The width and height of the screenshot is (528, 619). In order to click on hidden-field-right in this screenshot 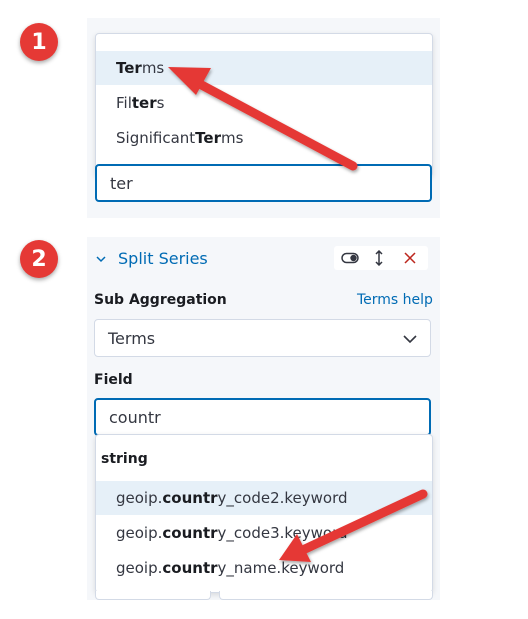, I will do `click(326, 595)`.